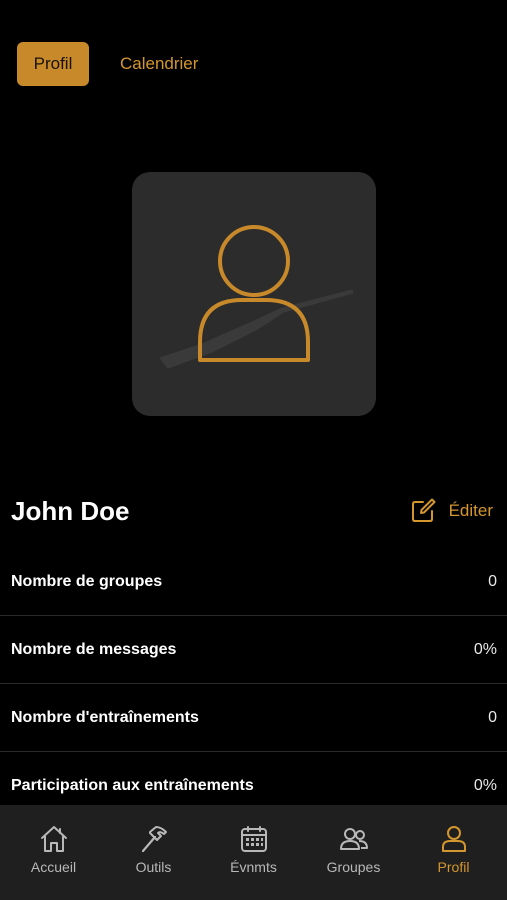 This screenshot has width=507, height=900. What do you see at coordinates (470, 510) in the screenshot?
I see `edit-label: Éditer` at bounding box center [470, 510].